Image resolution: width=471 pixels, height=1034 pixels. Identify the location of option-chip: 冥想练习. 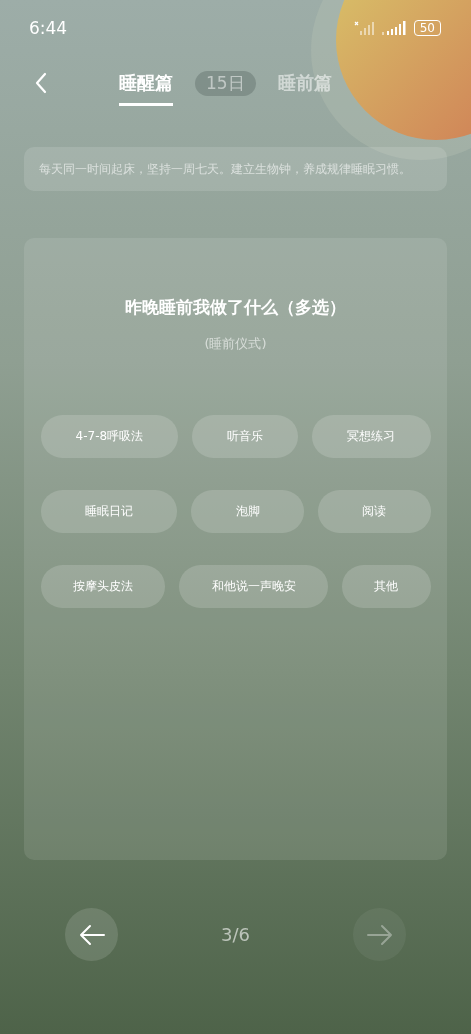
(371, 436).